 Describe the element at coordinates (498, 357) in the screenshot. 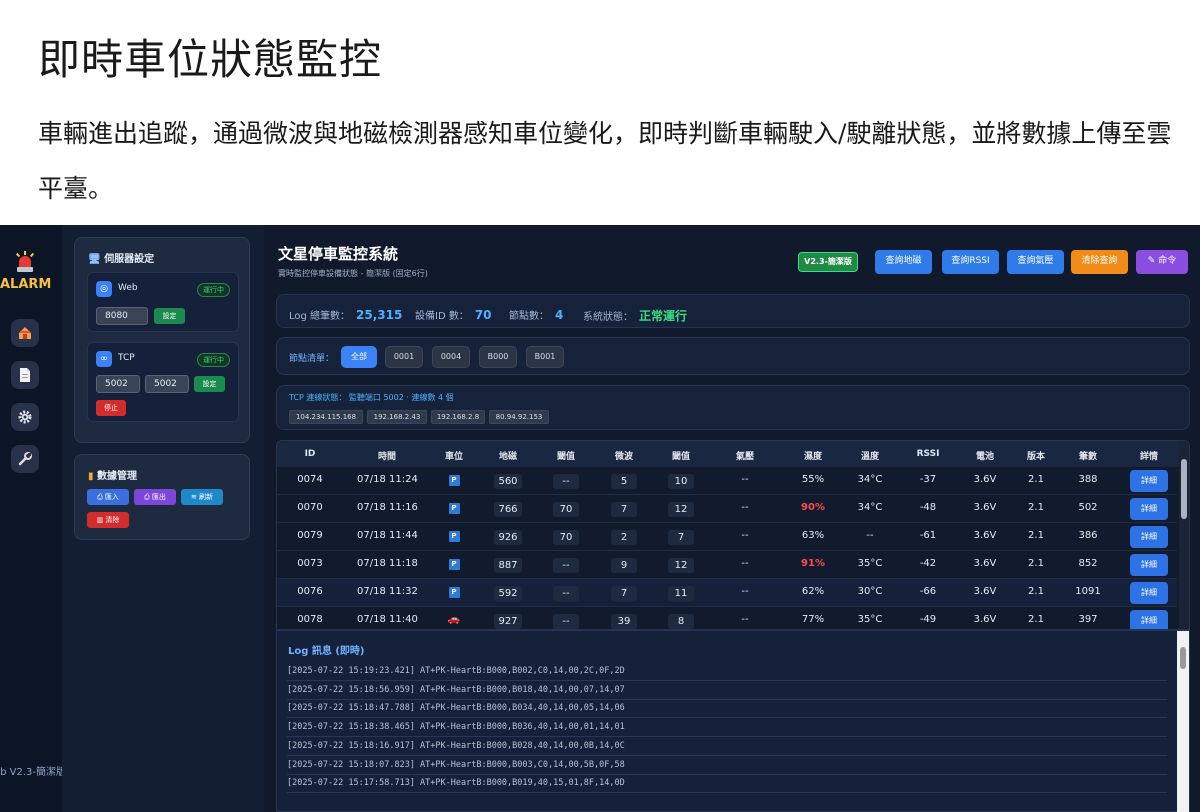

I see `node-chip-b000: B000` at that location.